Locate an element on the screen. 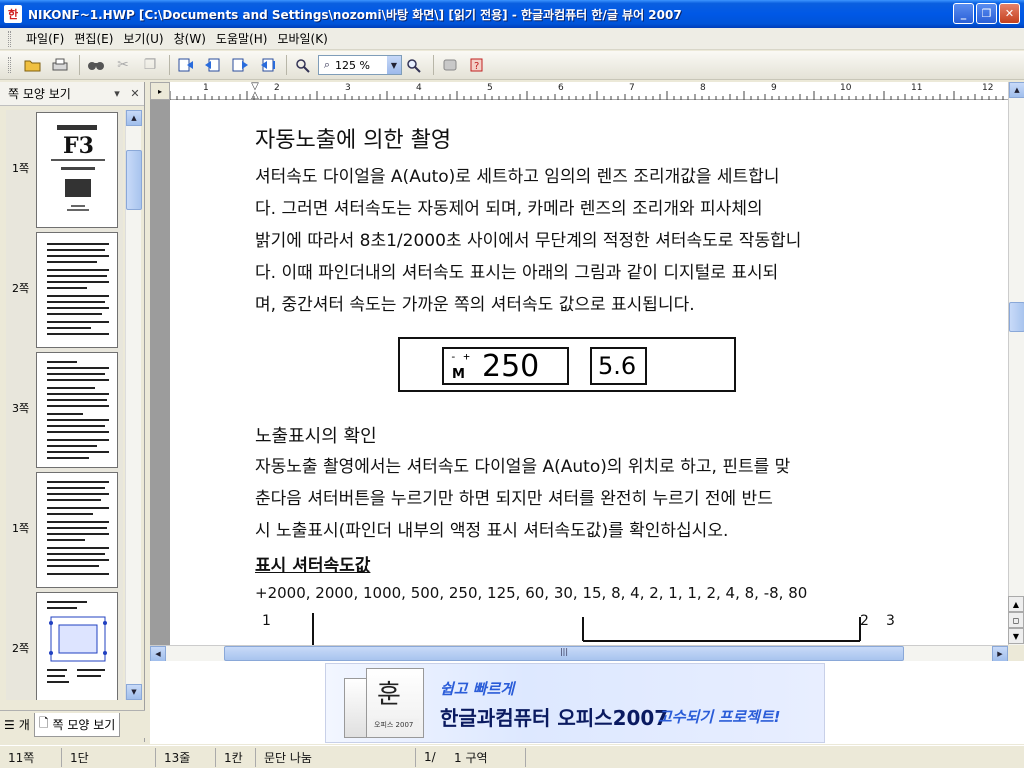 The height and width of the screenshot is (768, 1024). restore-button: ❐ is located at coordinates (986, 13).